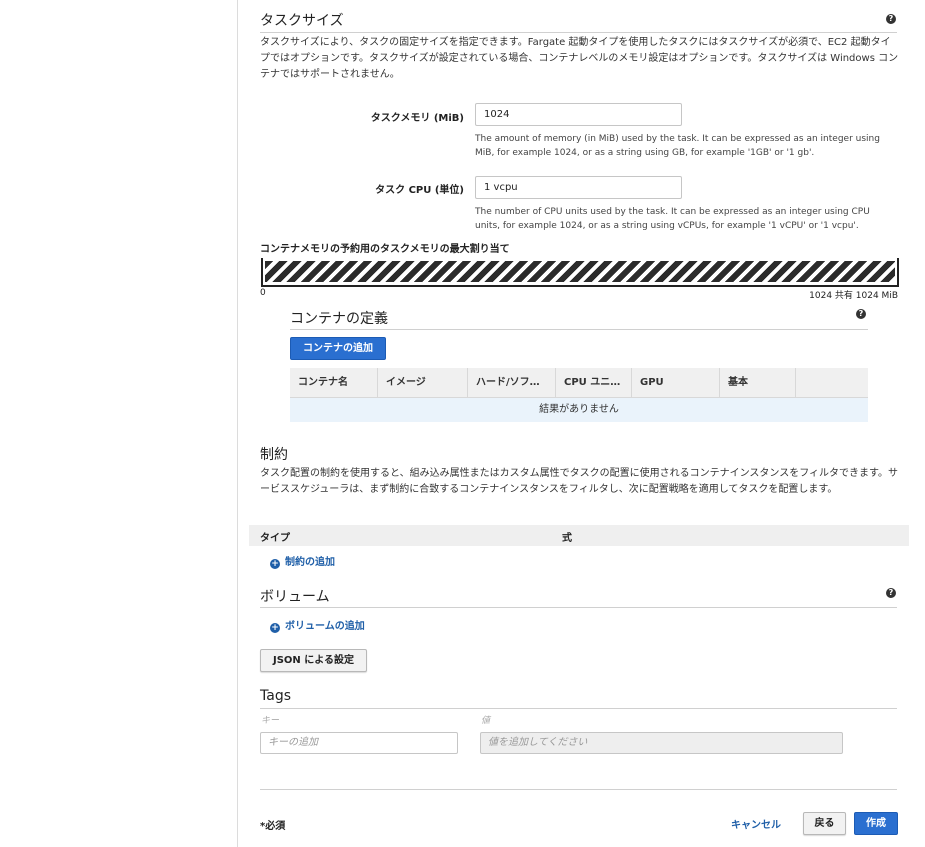  What do you see at coordinates (419, 190) in the screenshot?
I see `task-cpu-label: タスク CPU (単位)` at bounding box center [419, 190].